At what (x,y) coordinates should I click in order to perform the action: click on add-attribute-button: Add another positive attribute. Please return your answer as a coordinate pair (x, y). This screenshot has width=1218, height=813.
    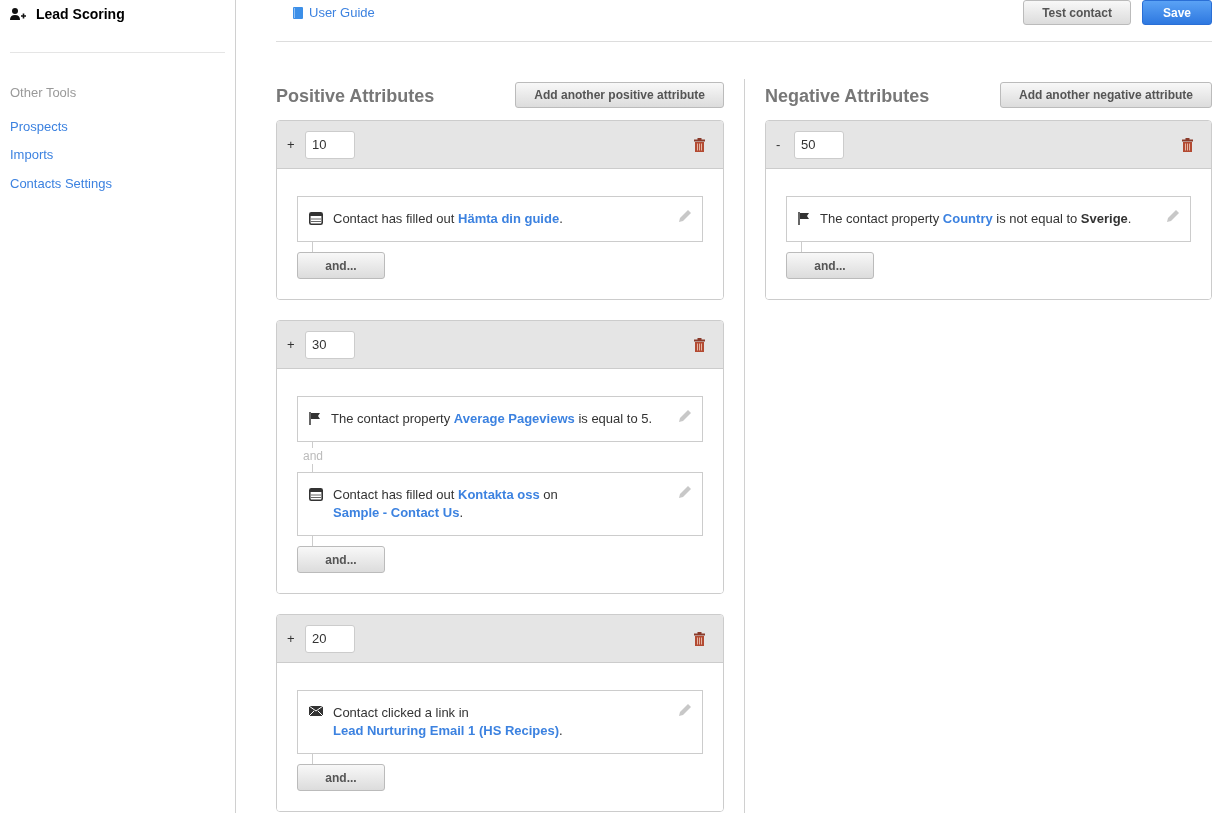
    Looking at the image, I should click on (619, 94).